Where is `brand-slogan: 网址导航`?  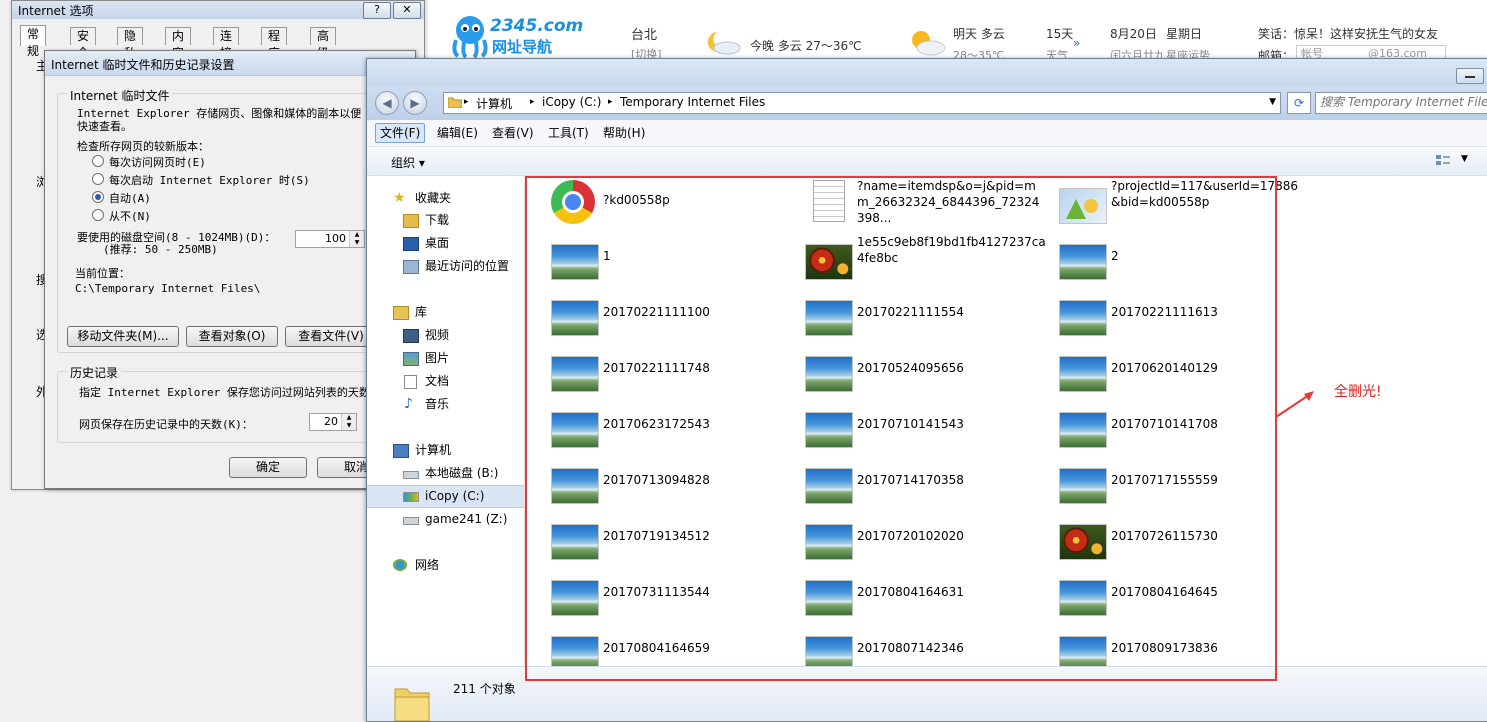 brand-slogan: 网址导航 is located at coordinates (522, 47).